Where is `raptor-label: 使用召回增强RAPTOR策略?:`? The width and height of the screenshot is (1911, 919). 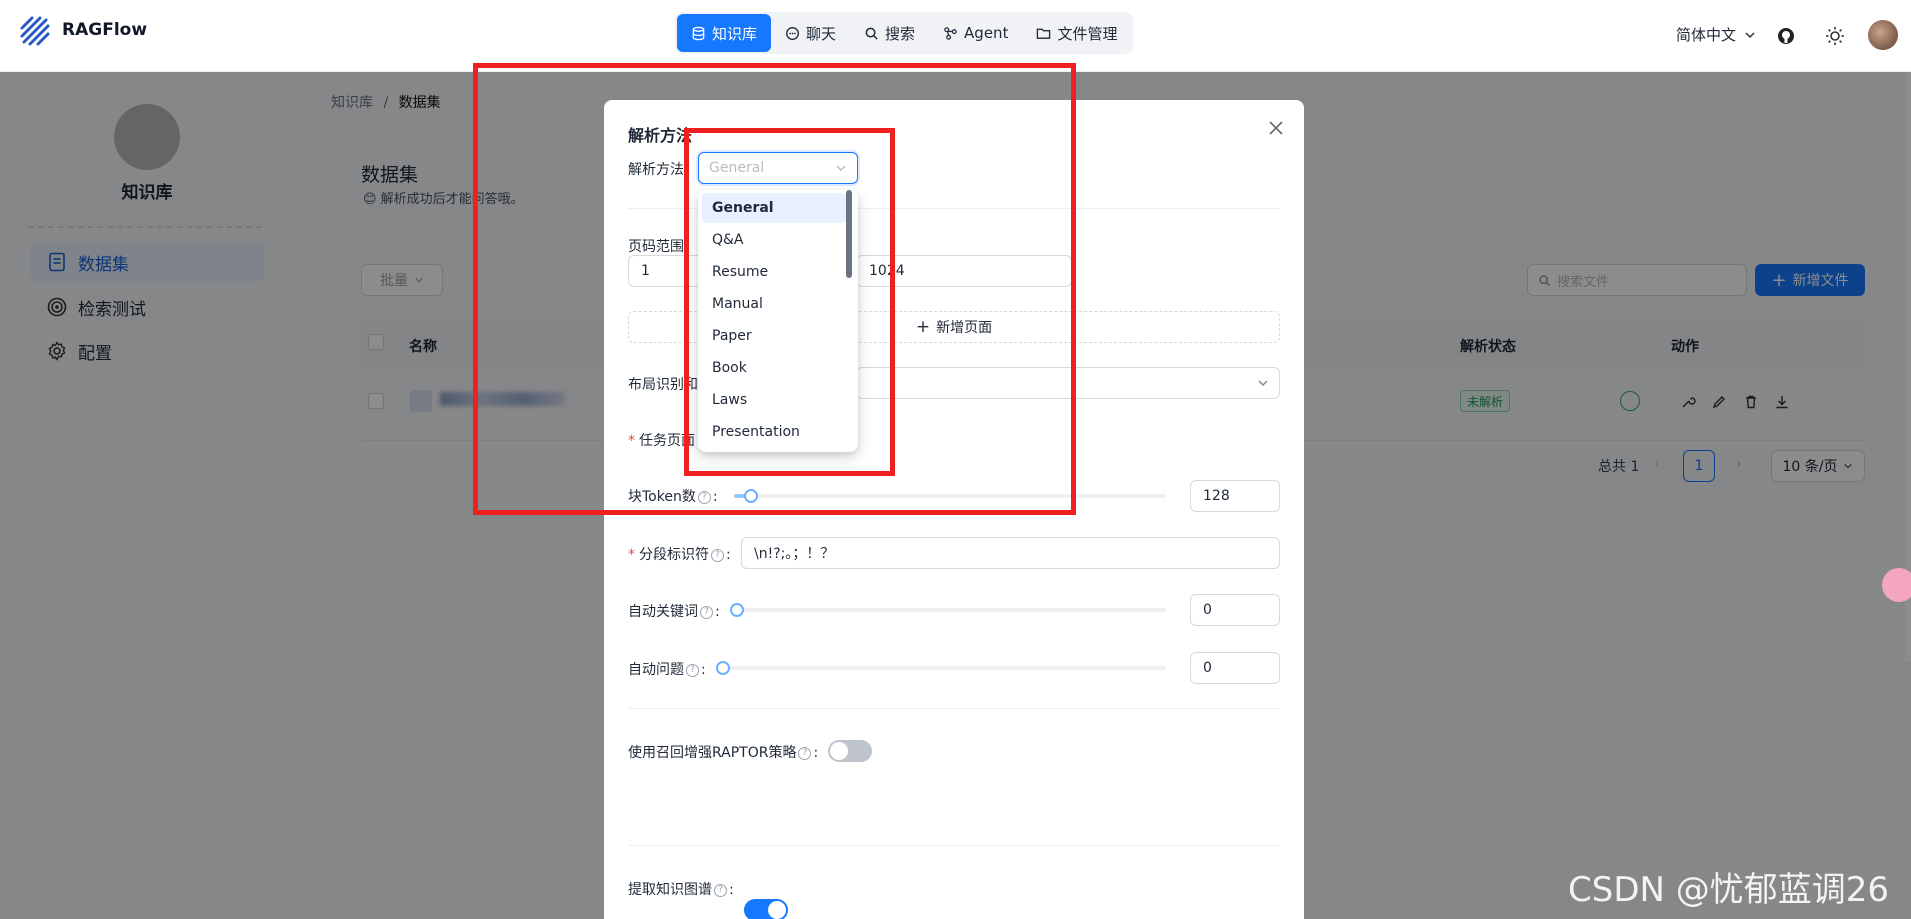 raptor-label: 使用召回增强RAPTOR策略?: is located at coordinates (723, 753).